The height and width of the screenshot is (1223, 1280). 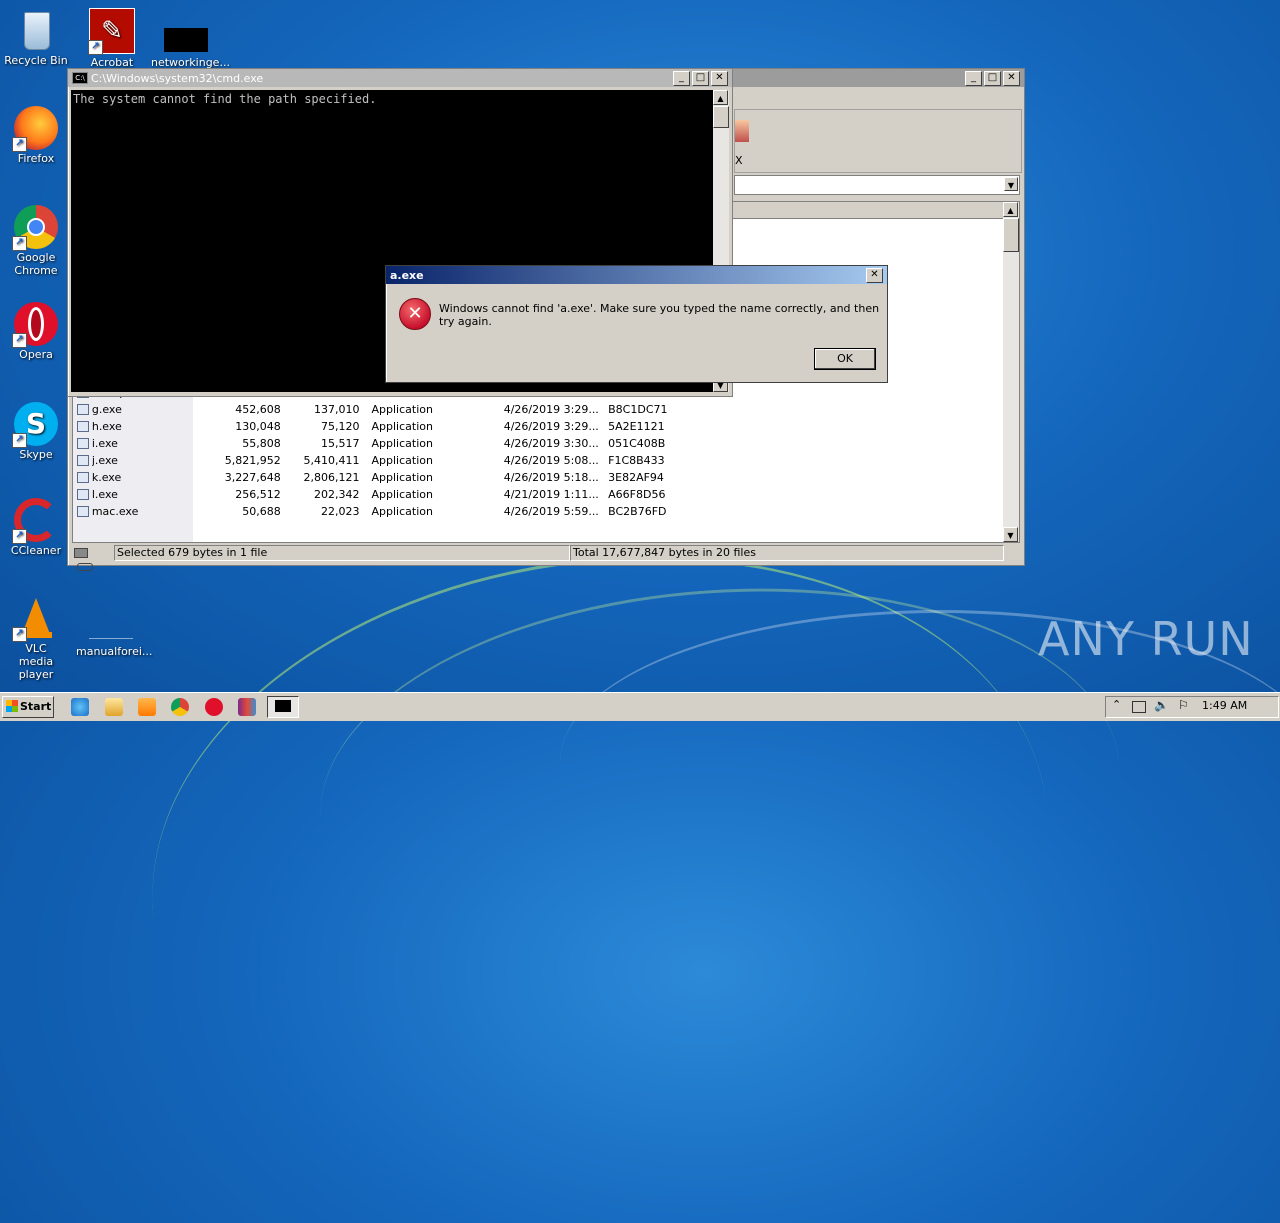 What do you see at coordinates (878, 141) in the screenshot?
I see `archive-toolbar: X` at bounding box center [878, 141].